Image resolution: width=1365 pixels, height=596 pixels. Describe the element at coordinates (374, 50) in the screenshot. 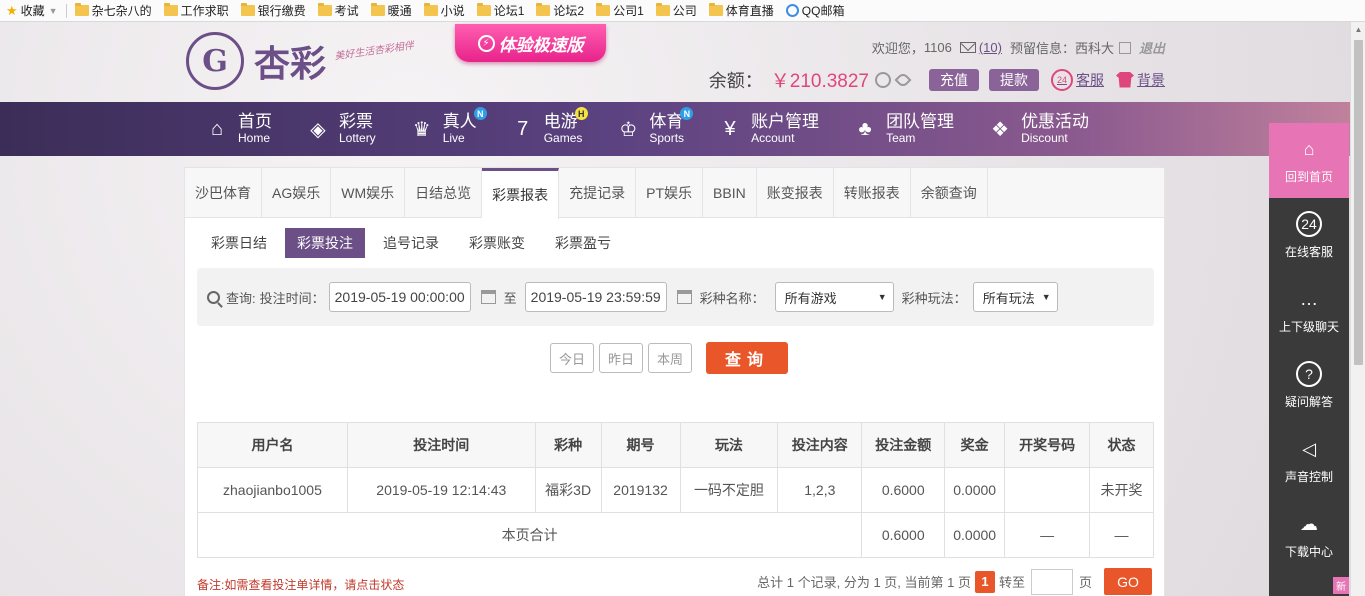

I see `logo-slogan: 美好生活杏彩相伴` at that location.